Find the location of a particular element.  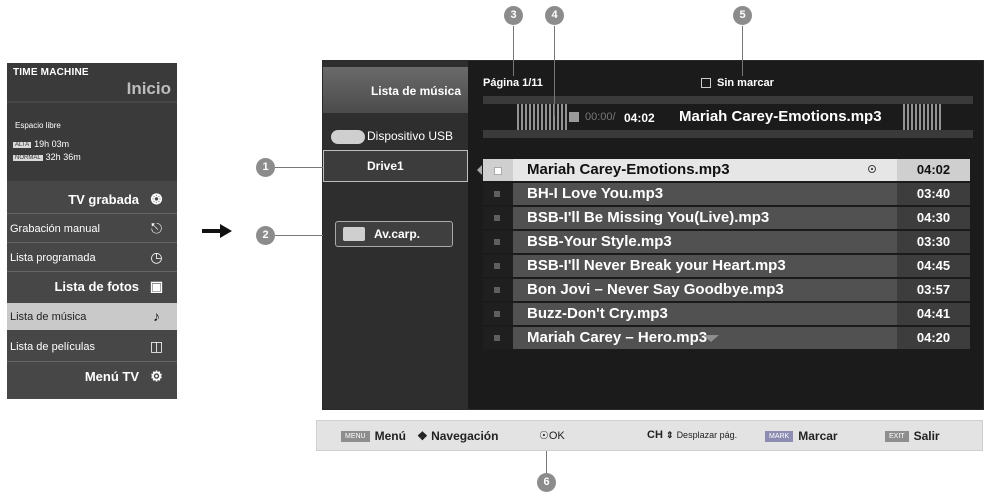

callout-2: 2 is located at coordinates (265, 235).